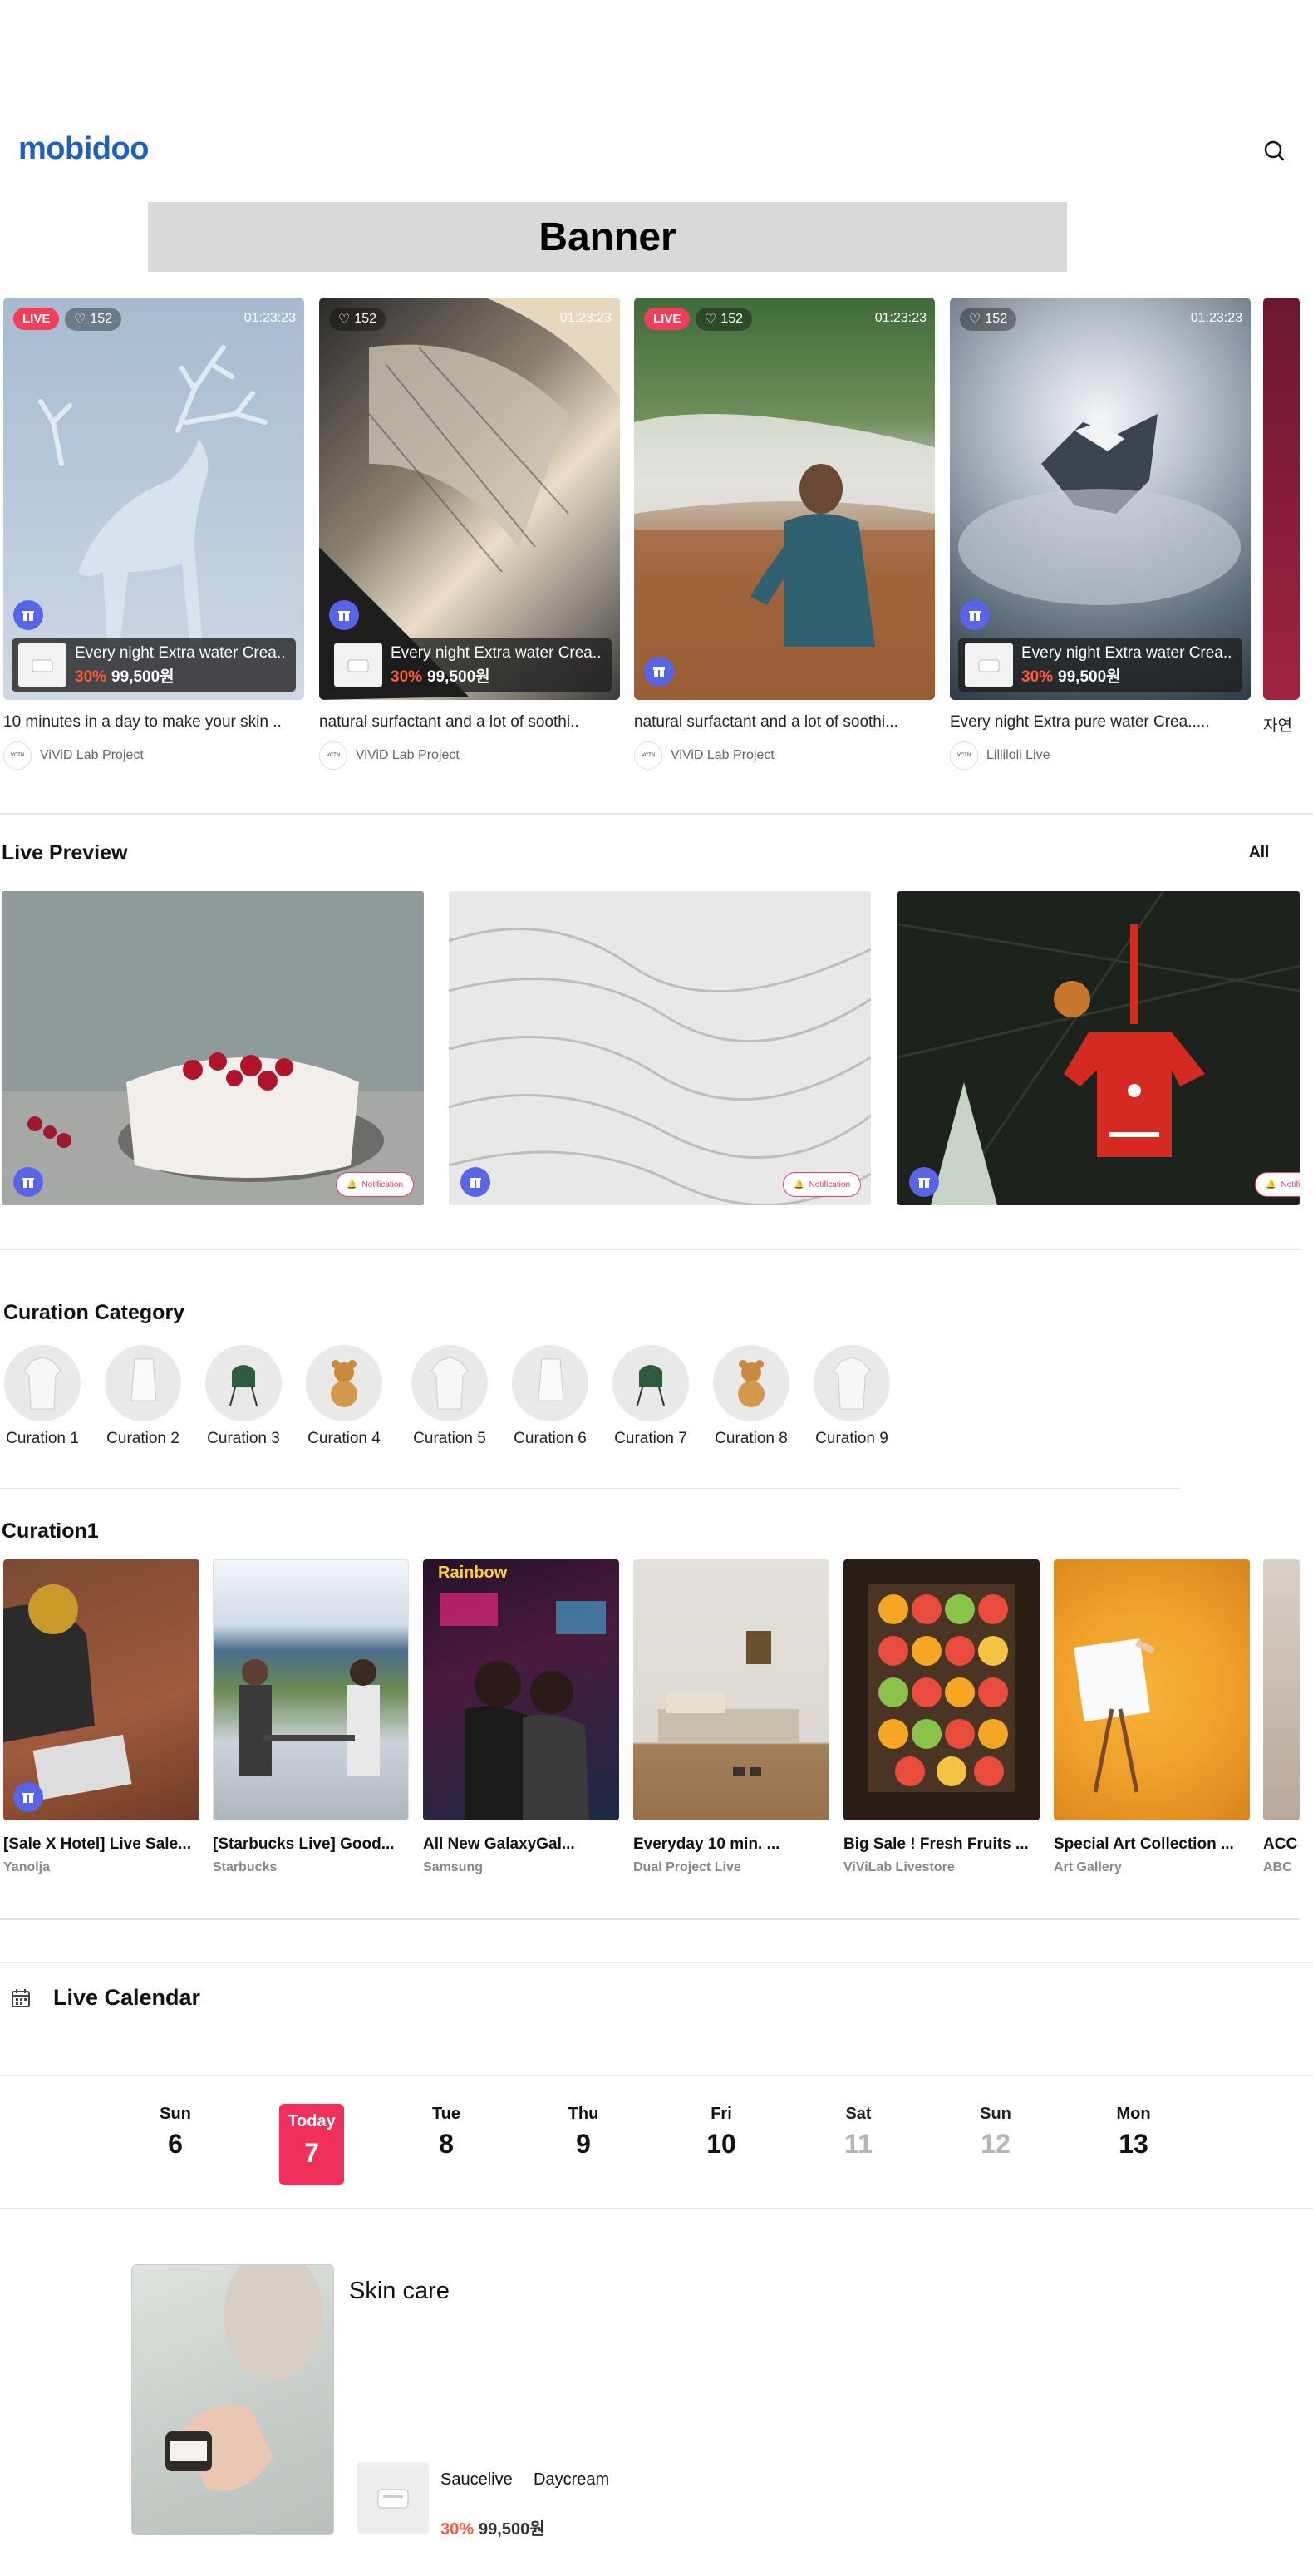  What do you see at coordinates (650, 1383) in the screenshot?
I see `chair-thumbnail` at bounding box center [650, 1383].